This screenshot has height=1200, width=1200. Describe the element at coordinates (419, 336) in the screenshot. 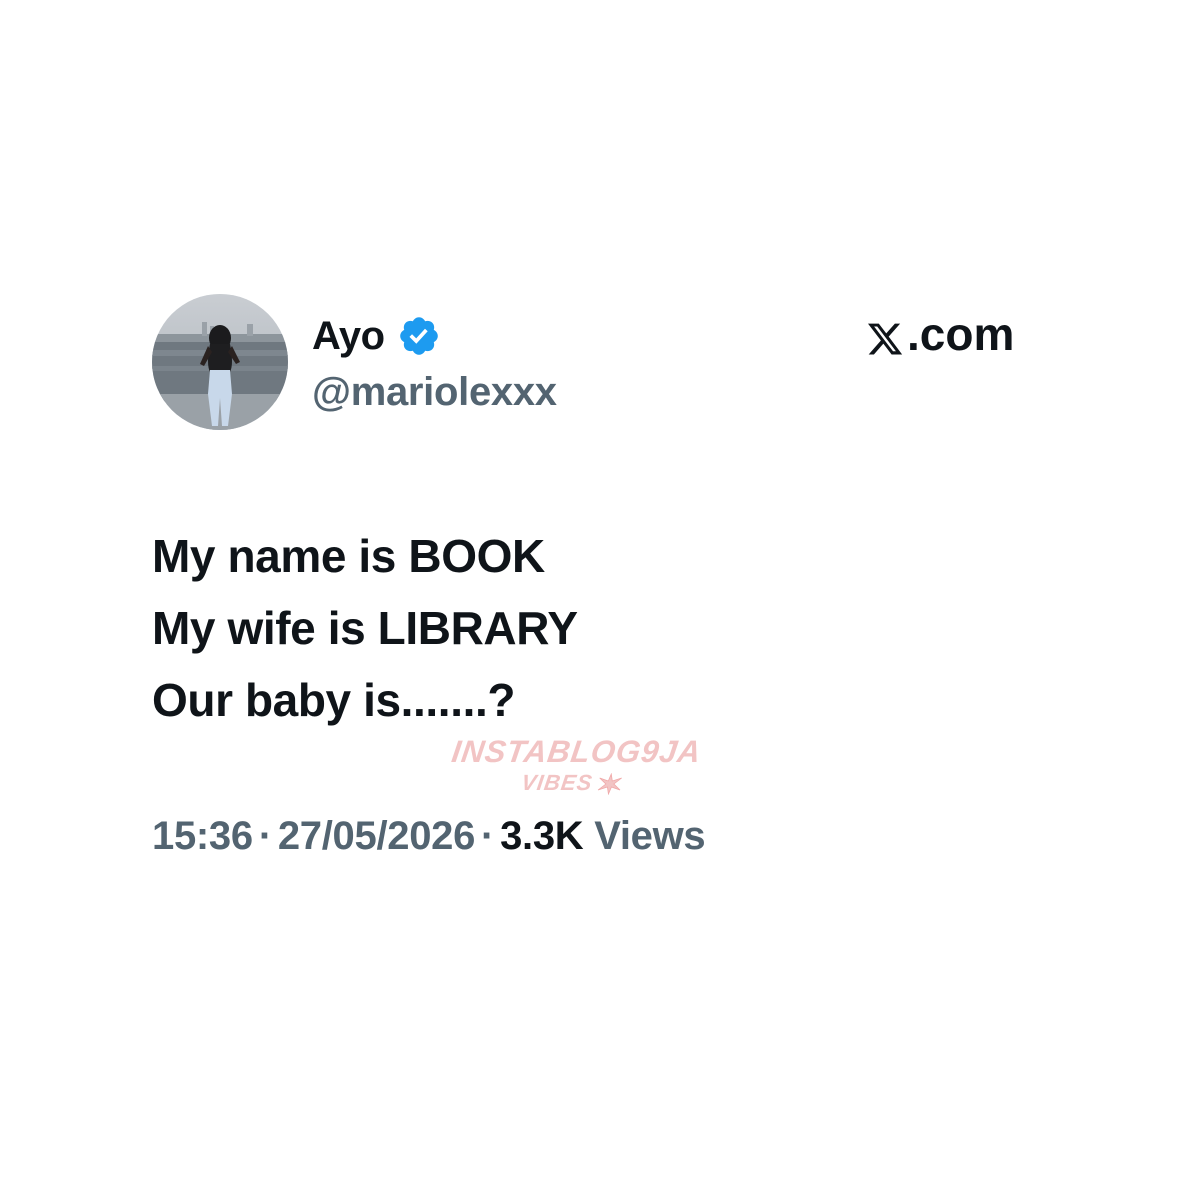

I see `verified-badge-icon` at that location.